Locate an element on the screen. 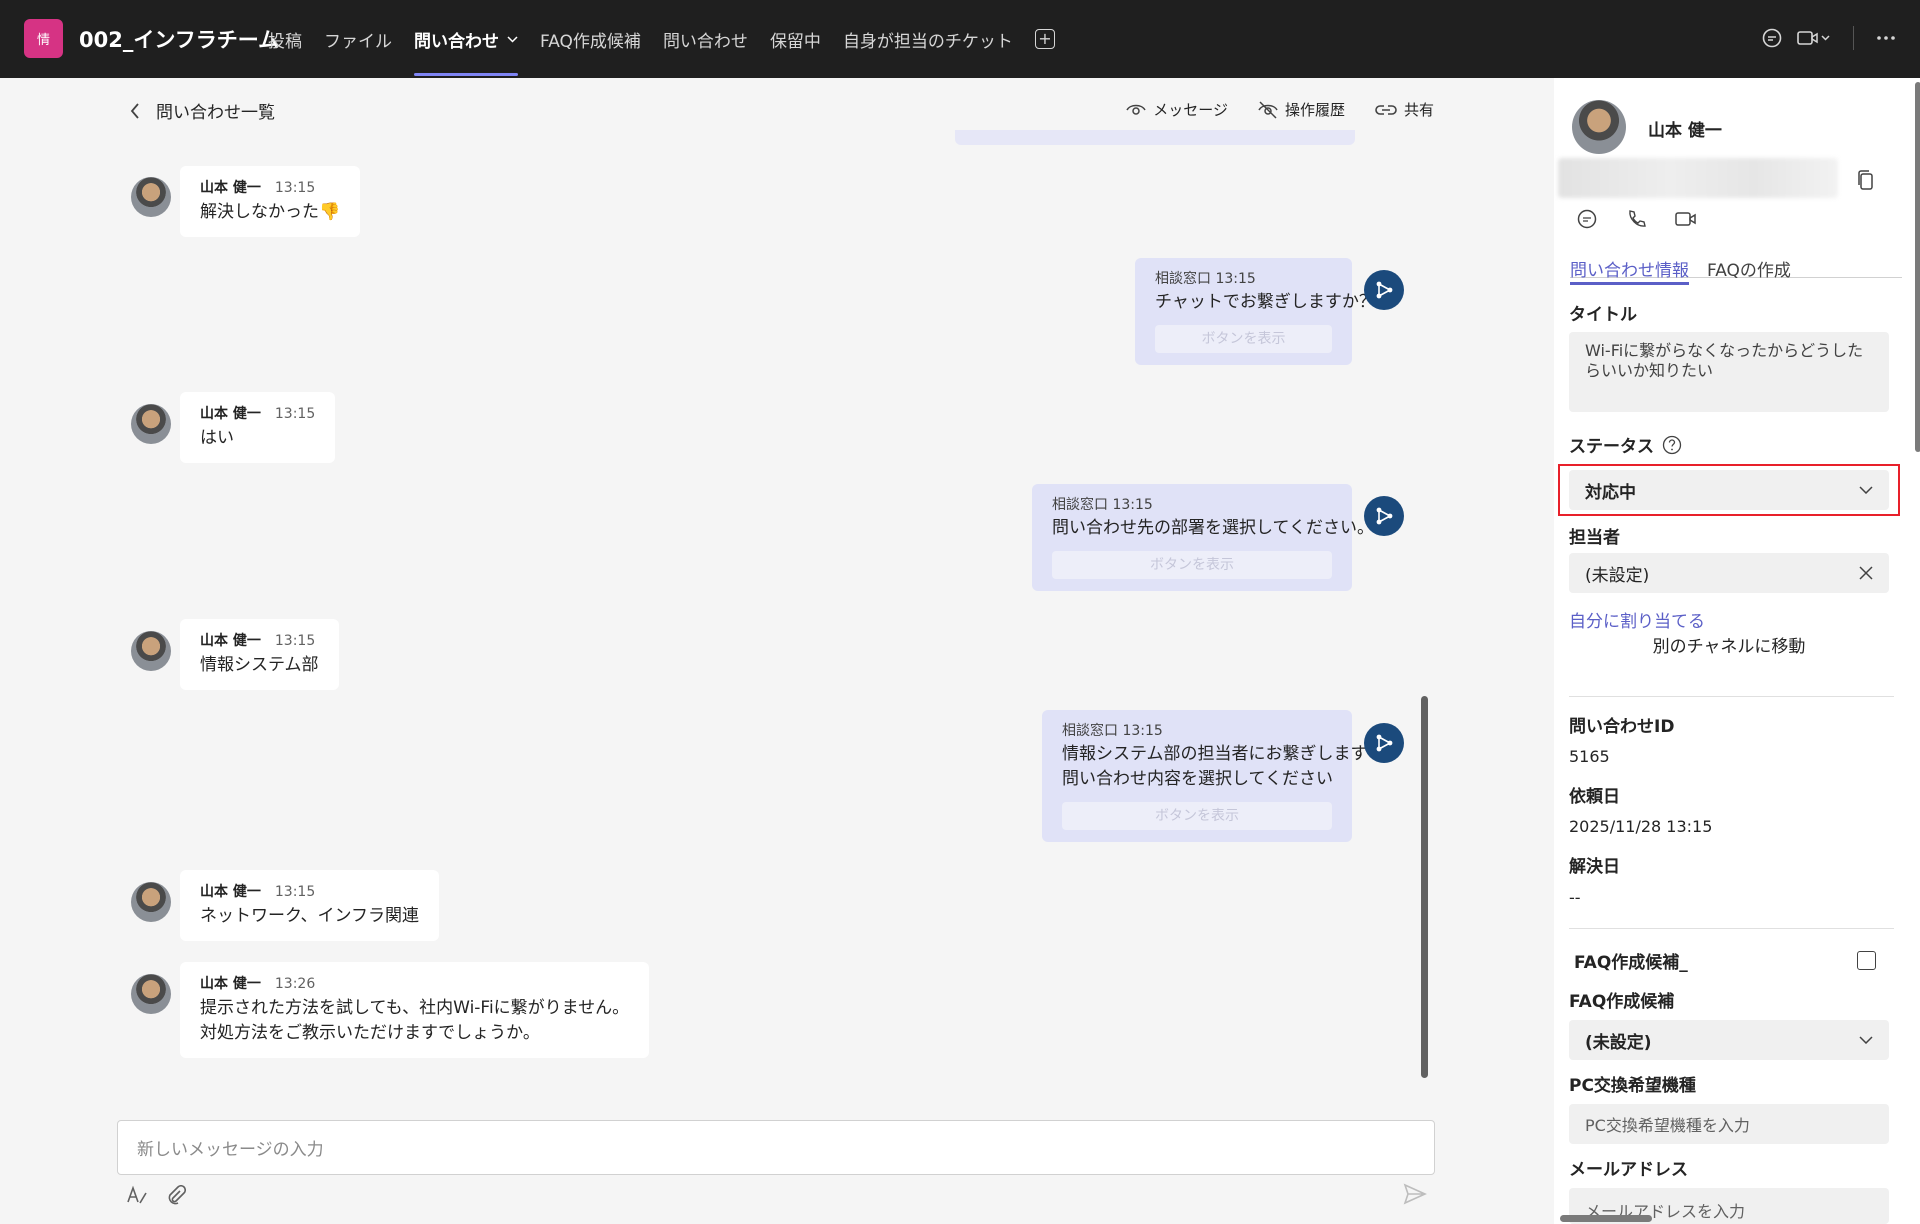 The image size is (1920, 1224). video-call-icon is located at coordinates (1814, 38).